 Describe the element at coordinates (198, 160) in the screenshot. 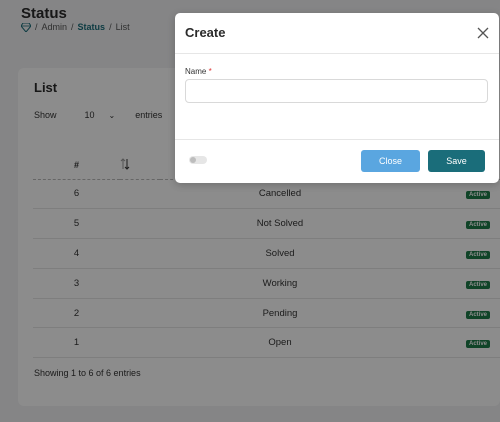

I see `status-toggle` at that location.